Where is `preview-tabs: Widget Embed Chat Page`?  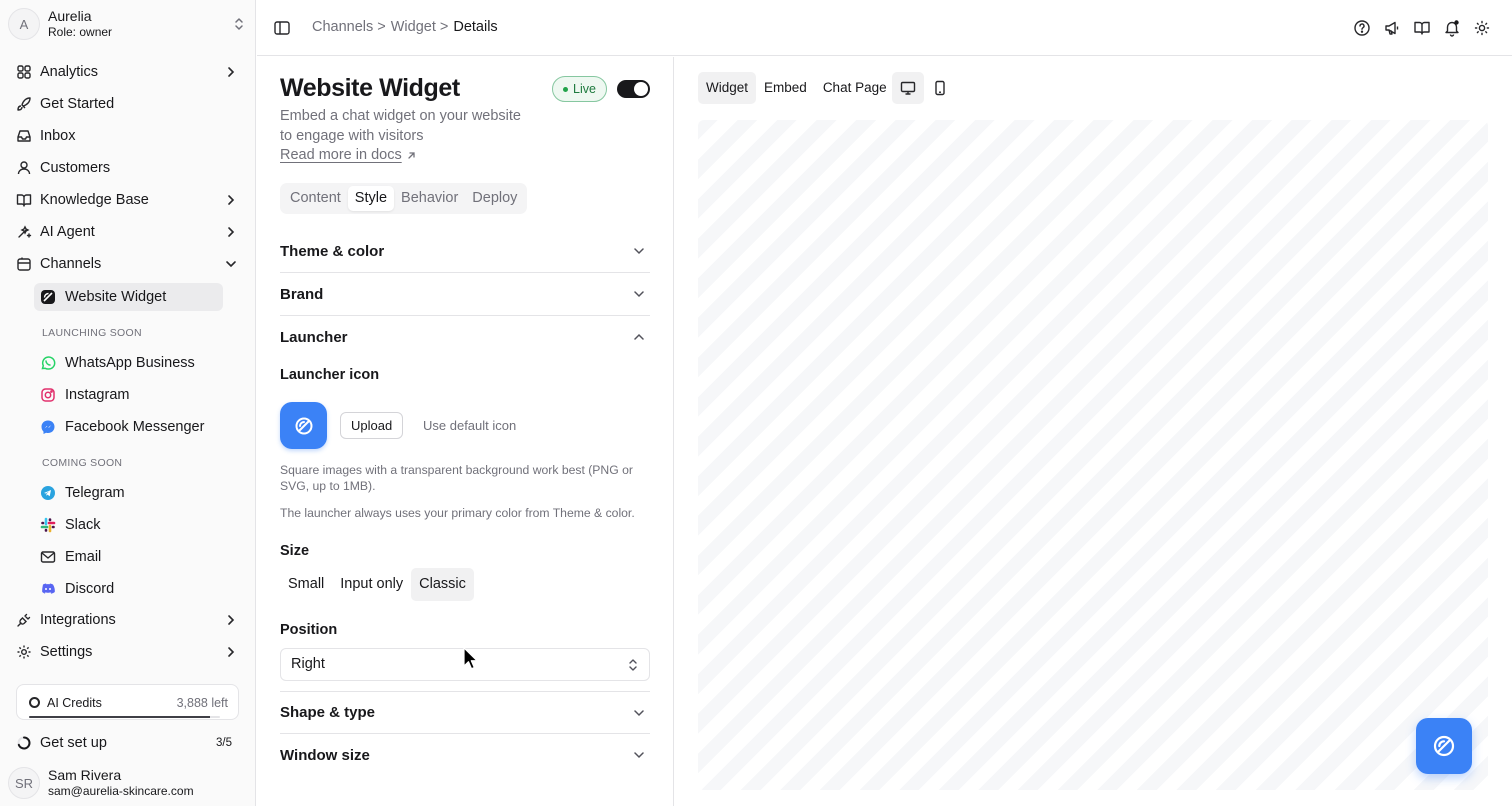 preview-tabs: Widget Embed Chat Page is located at coordinates (796, 88).